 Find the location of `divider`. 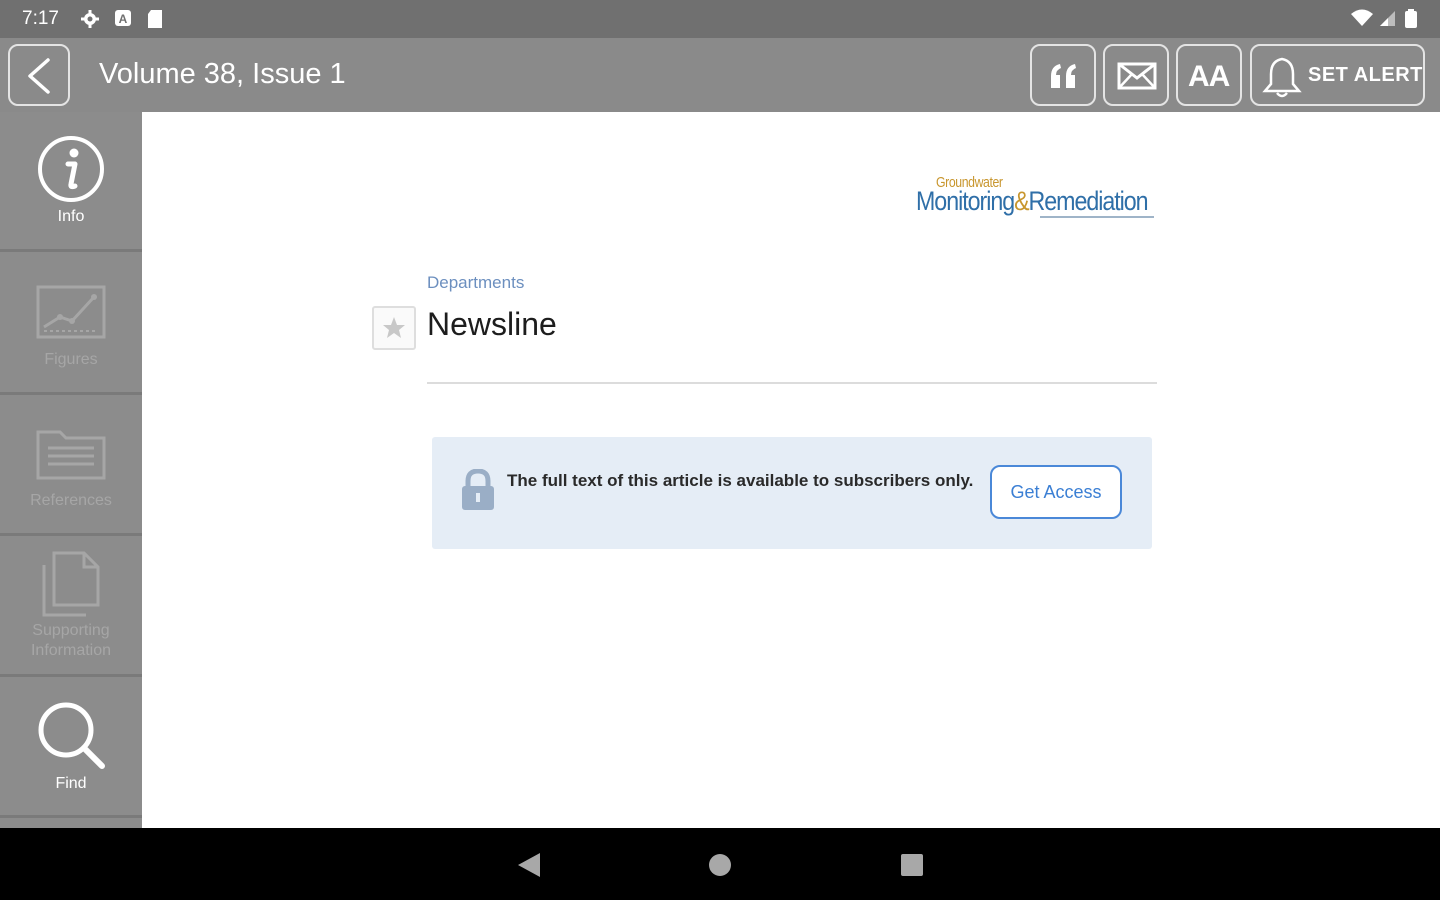

divider is located at coordinates (792, 383).